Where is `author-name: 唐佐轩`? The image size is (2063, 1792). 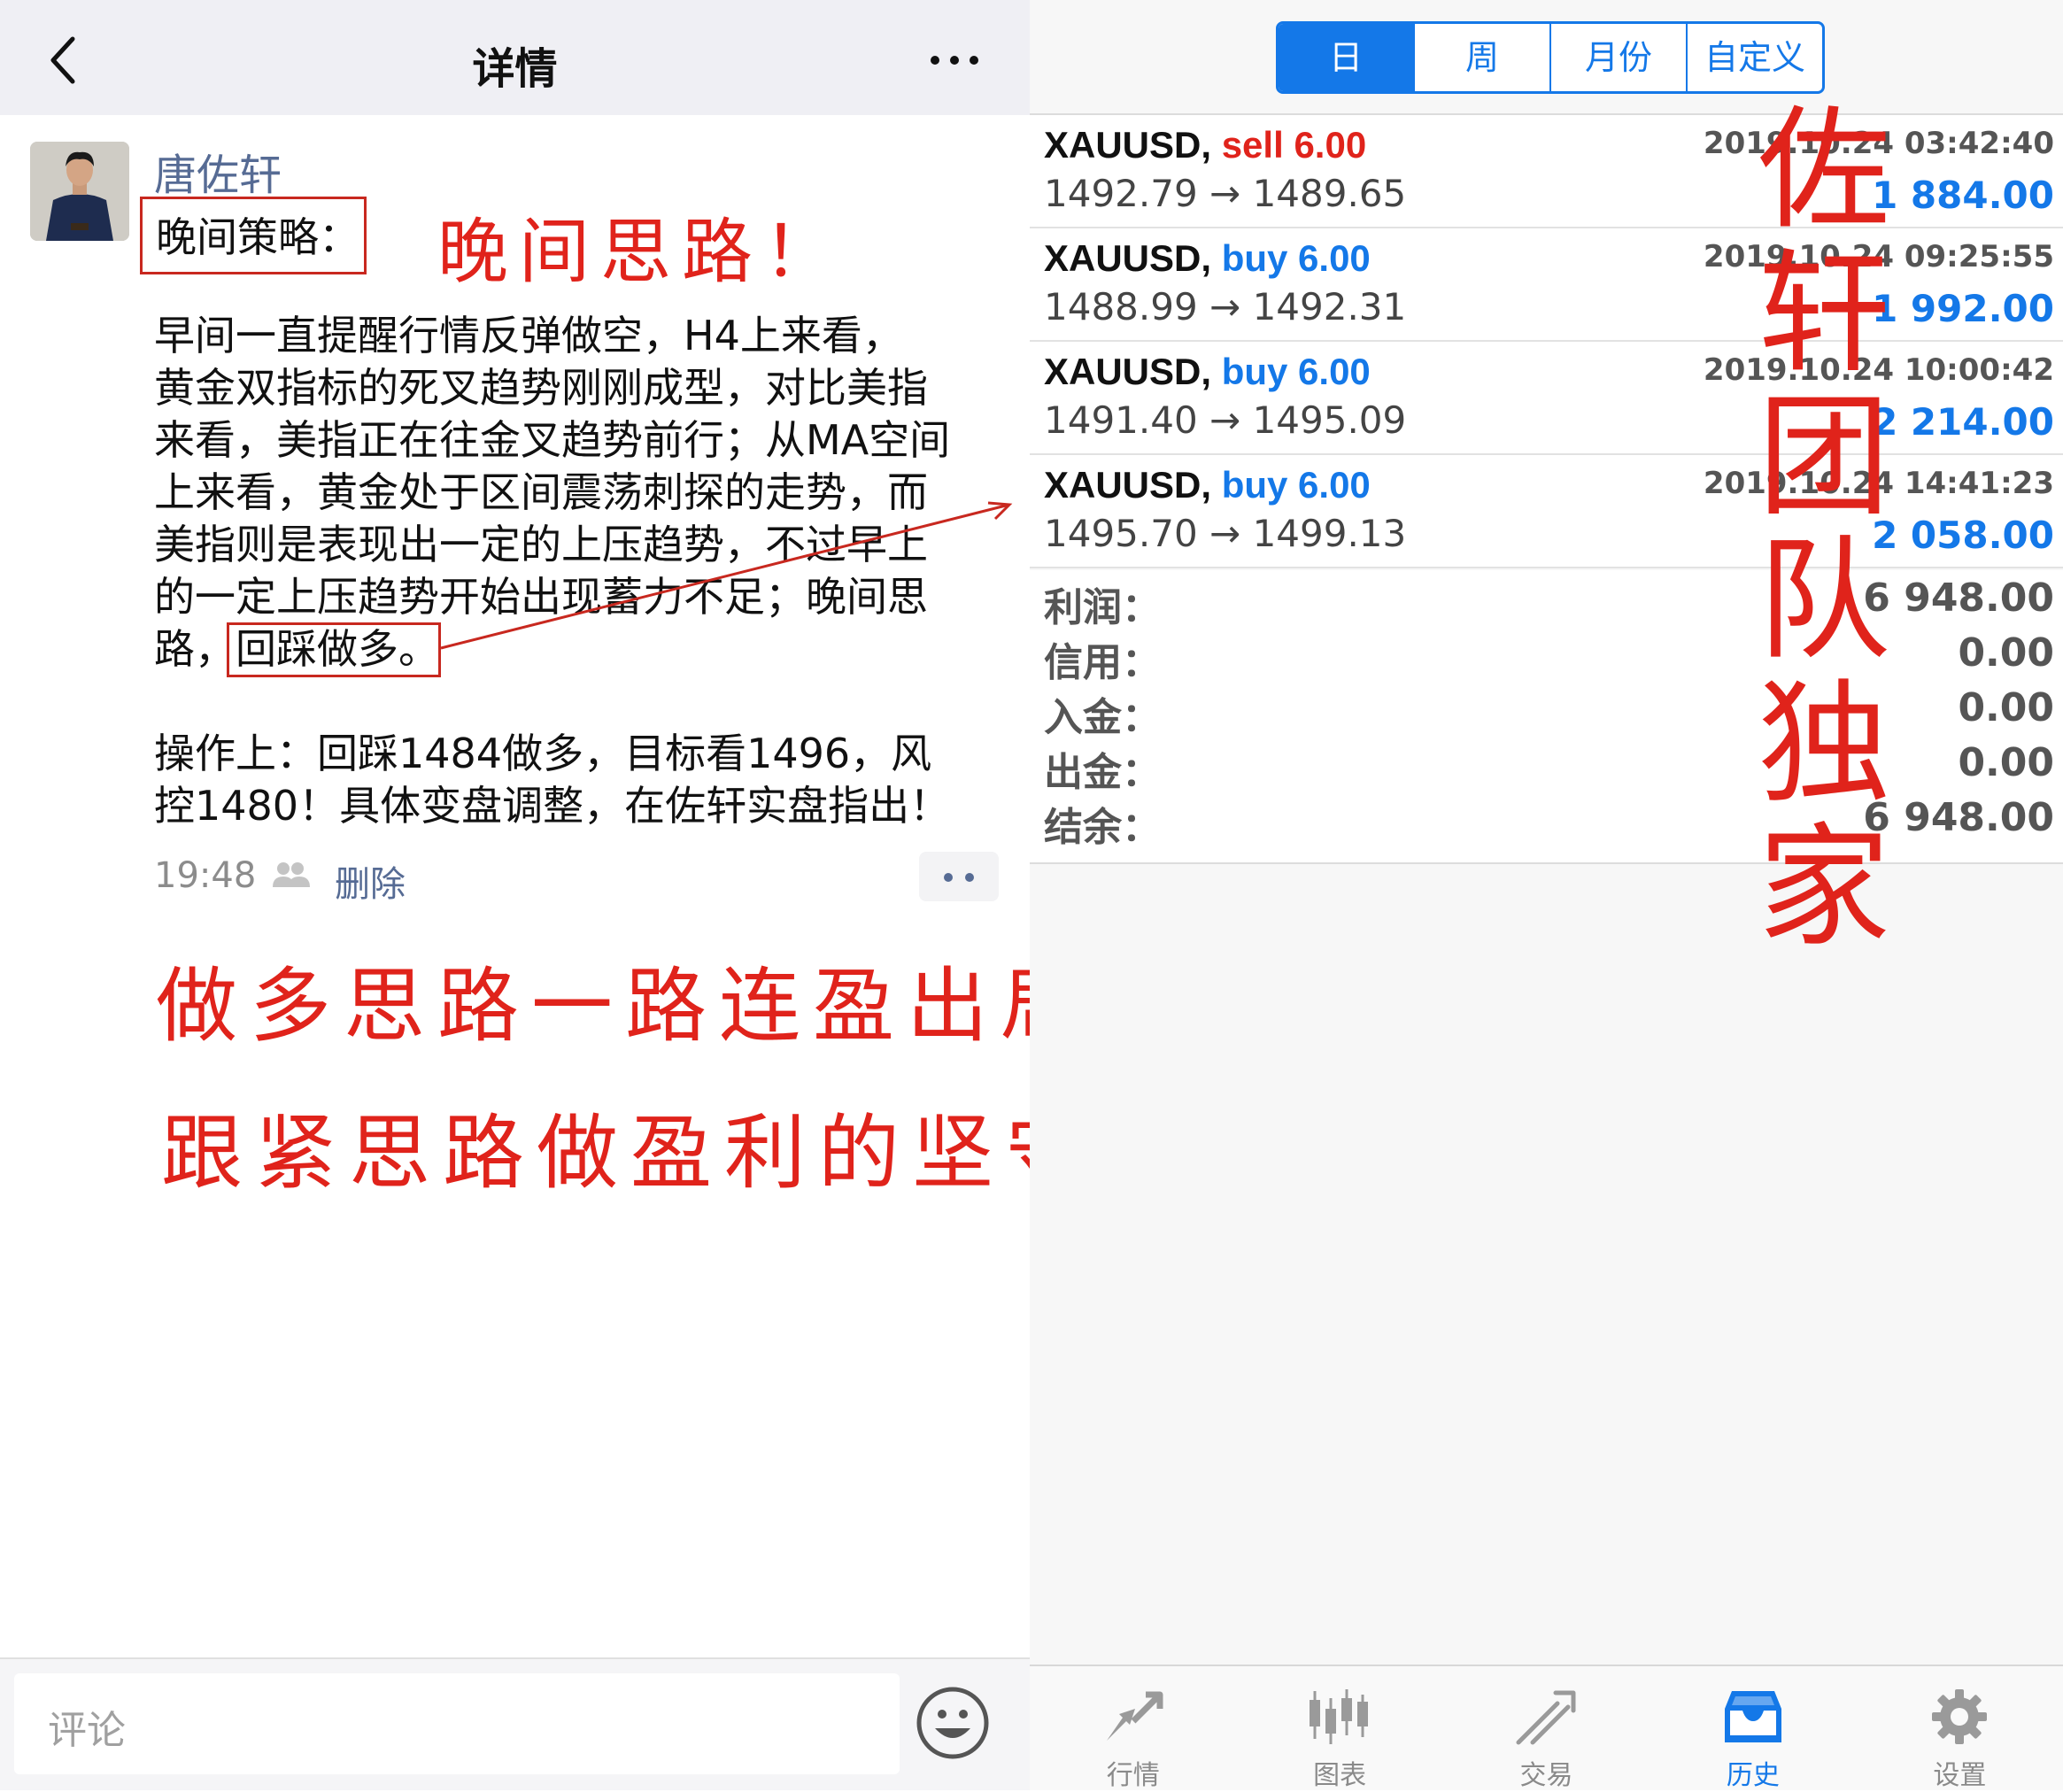
author-name: 唐佐轩 is located at coordinates (218, 171).